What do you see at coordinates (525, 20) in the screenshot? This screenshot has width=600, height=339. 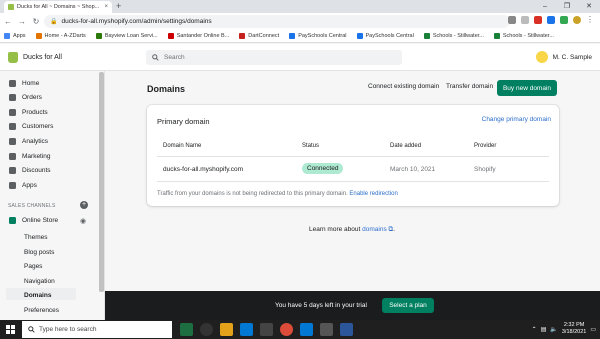 I see `star-icon` at bounding box center [525, 20].